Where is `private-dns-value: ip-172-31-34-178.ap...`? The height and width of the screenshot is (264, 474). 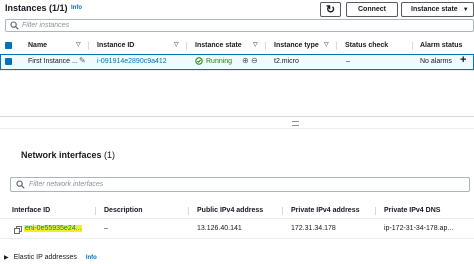 private-dns-value: ip-172-31-34-178.ap... is located at coordinates (419, 228).